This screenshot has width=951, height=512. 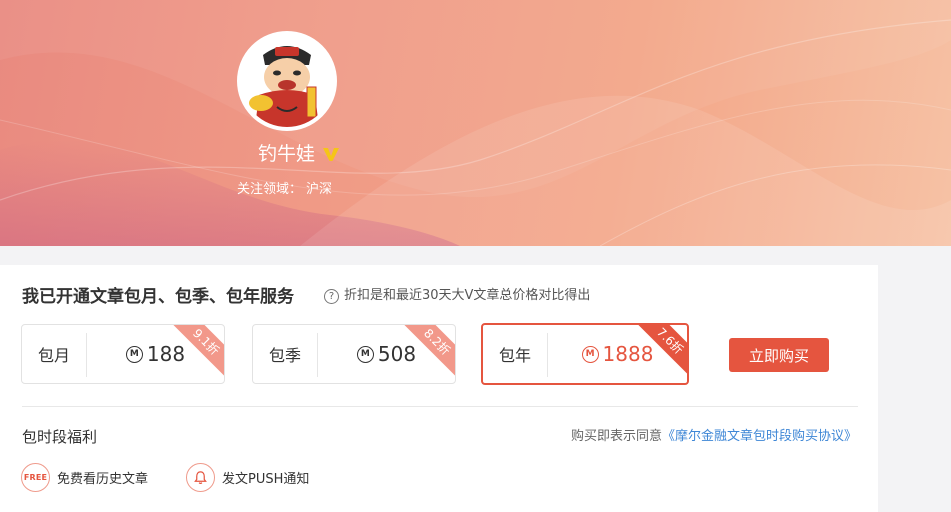 What do you see at coordinates (354, 354) in the screenshot?
I see `plan-quarterly: 包季 M 508 8.2折` at bounding box center [354, 354].